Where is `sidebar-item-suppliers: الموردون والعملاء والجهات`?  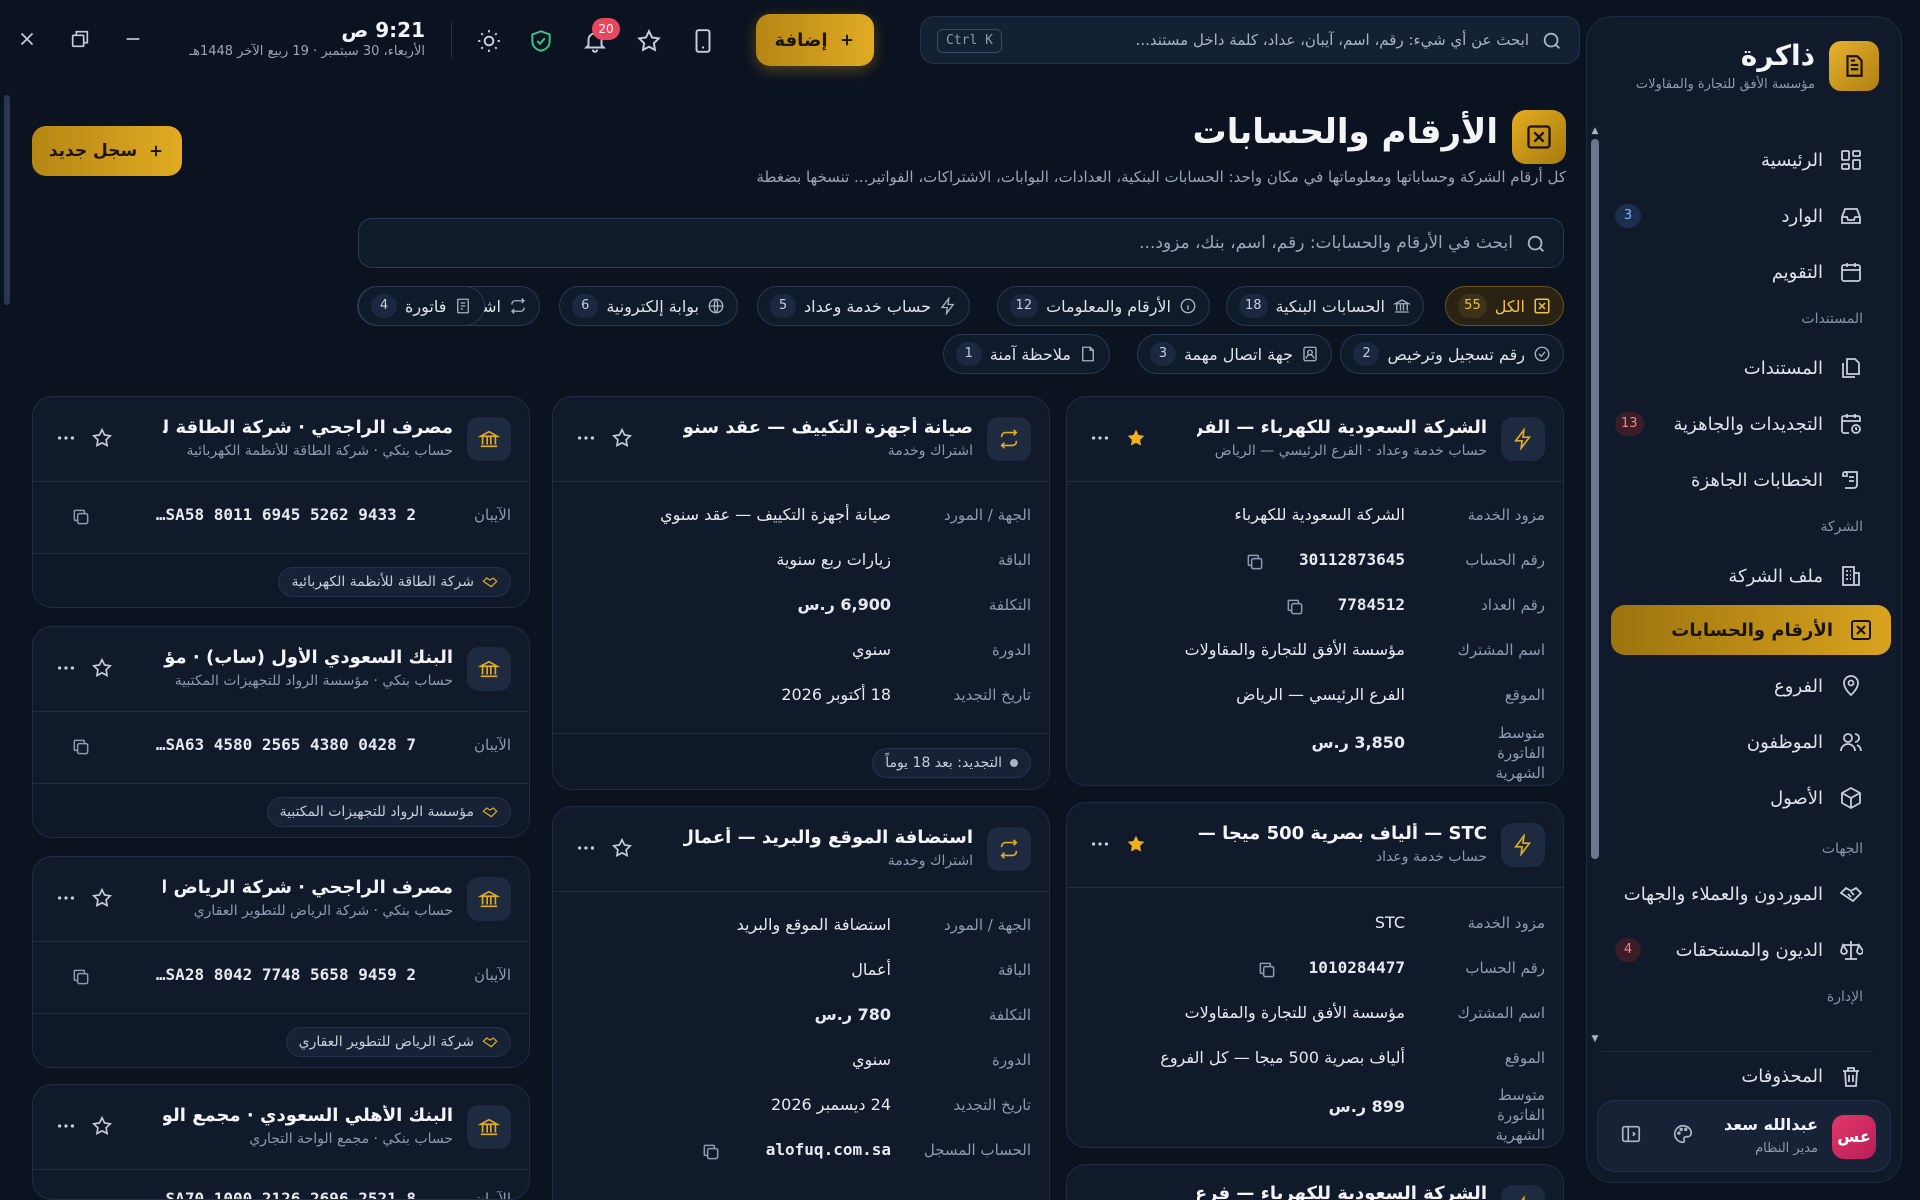 sidebar-item-suppliers: الموردون والعملاء والجهات is located at coordinates (1737, 894).